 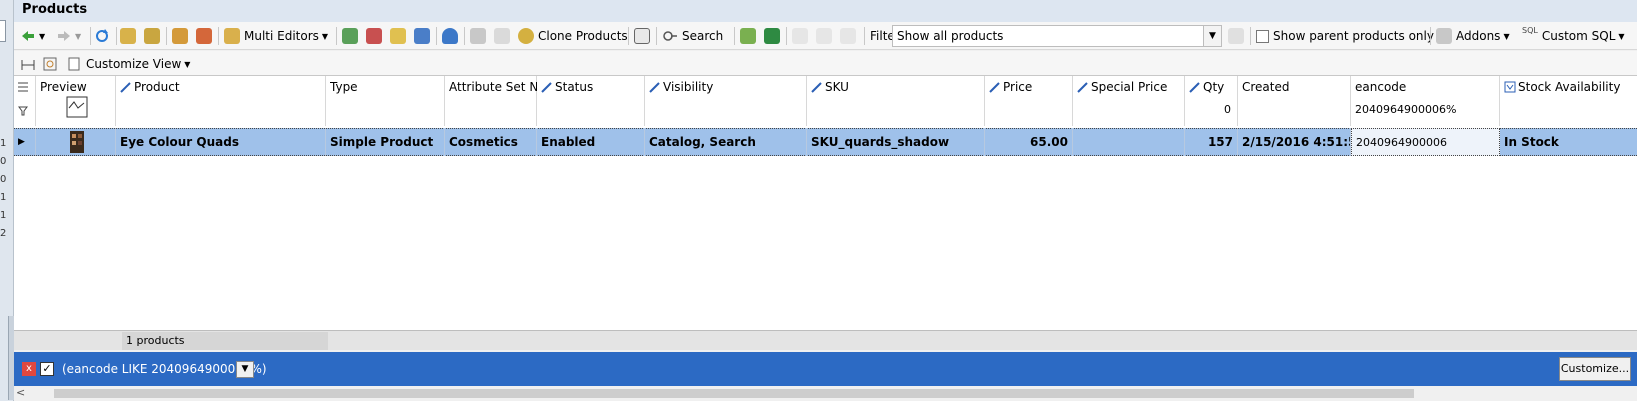 I want to click on show-parent-only-checkbox: Show parent products only, so click(x=1345, y=36).